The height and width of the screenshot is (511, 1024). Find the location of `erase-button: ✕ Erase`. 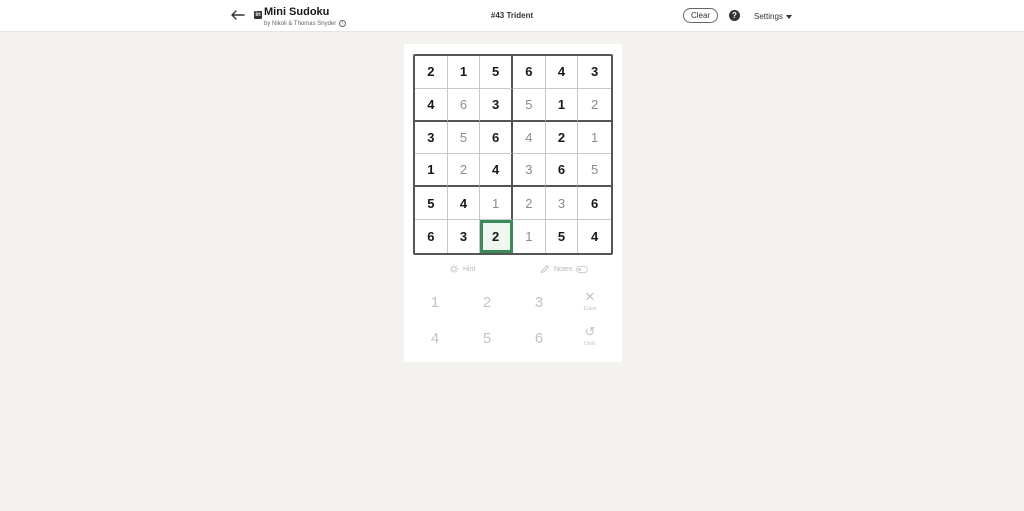

erase-button: ✕ Erase is located at coordinates (590, 301).